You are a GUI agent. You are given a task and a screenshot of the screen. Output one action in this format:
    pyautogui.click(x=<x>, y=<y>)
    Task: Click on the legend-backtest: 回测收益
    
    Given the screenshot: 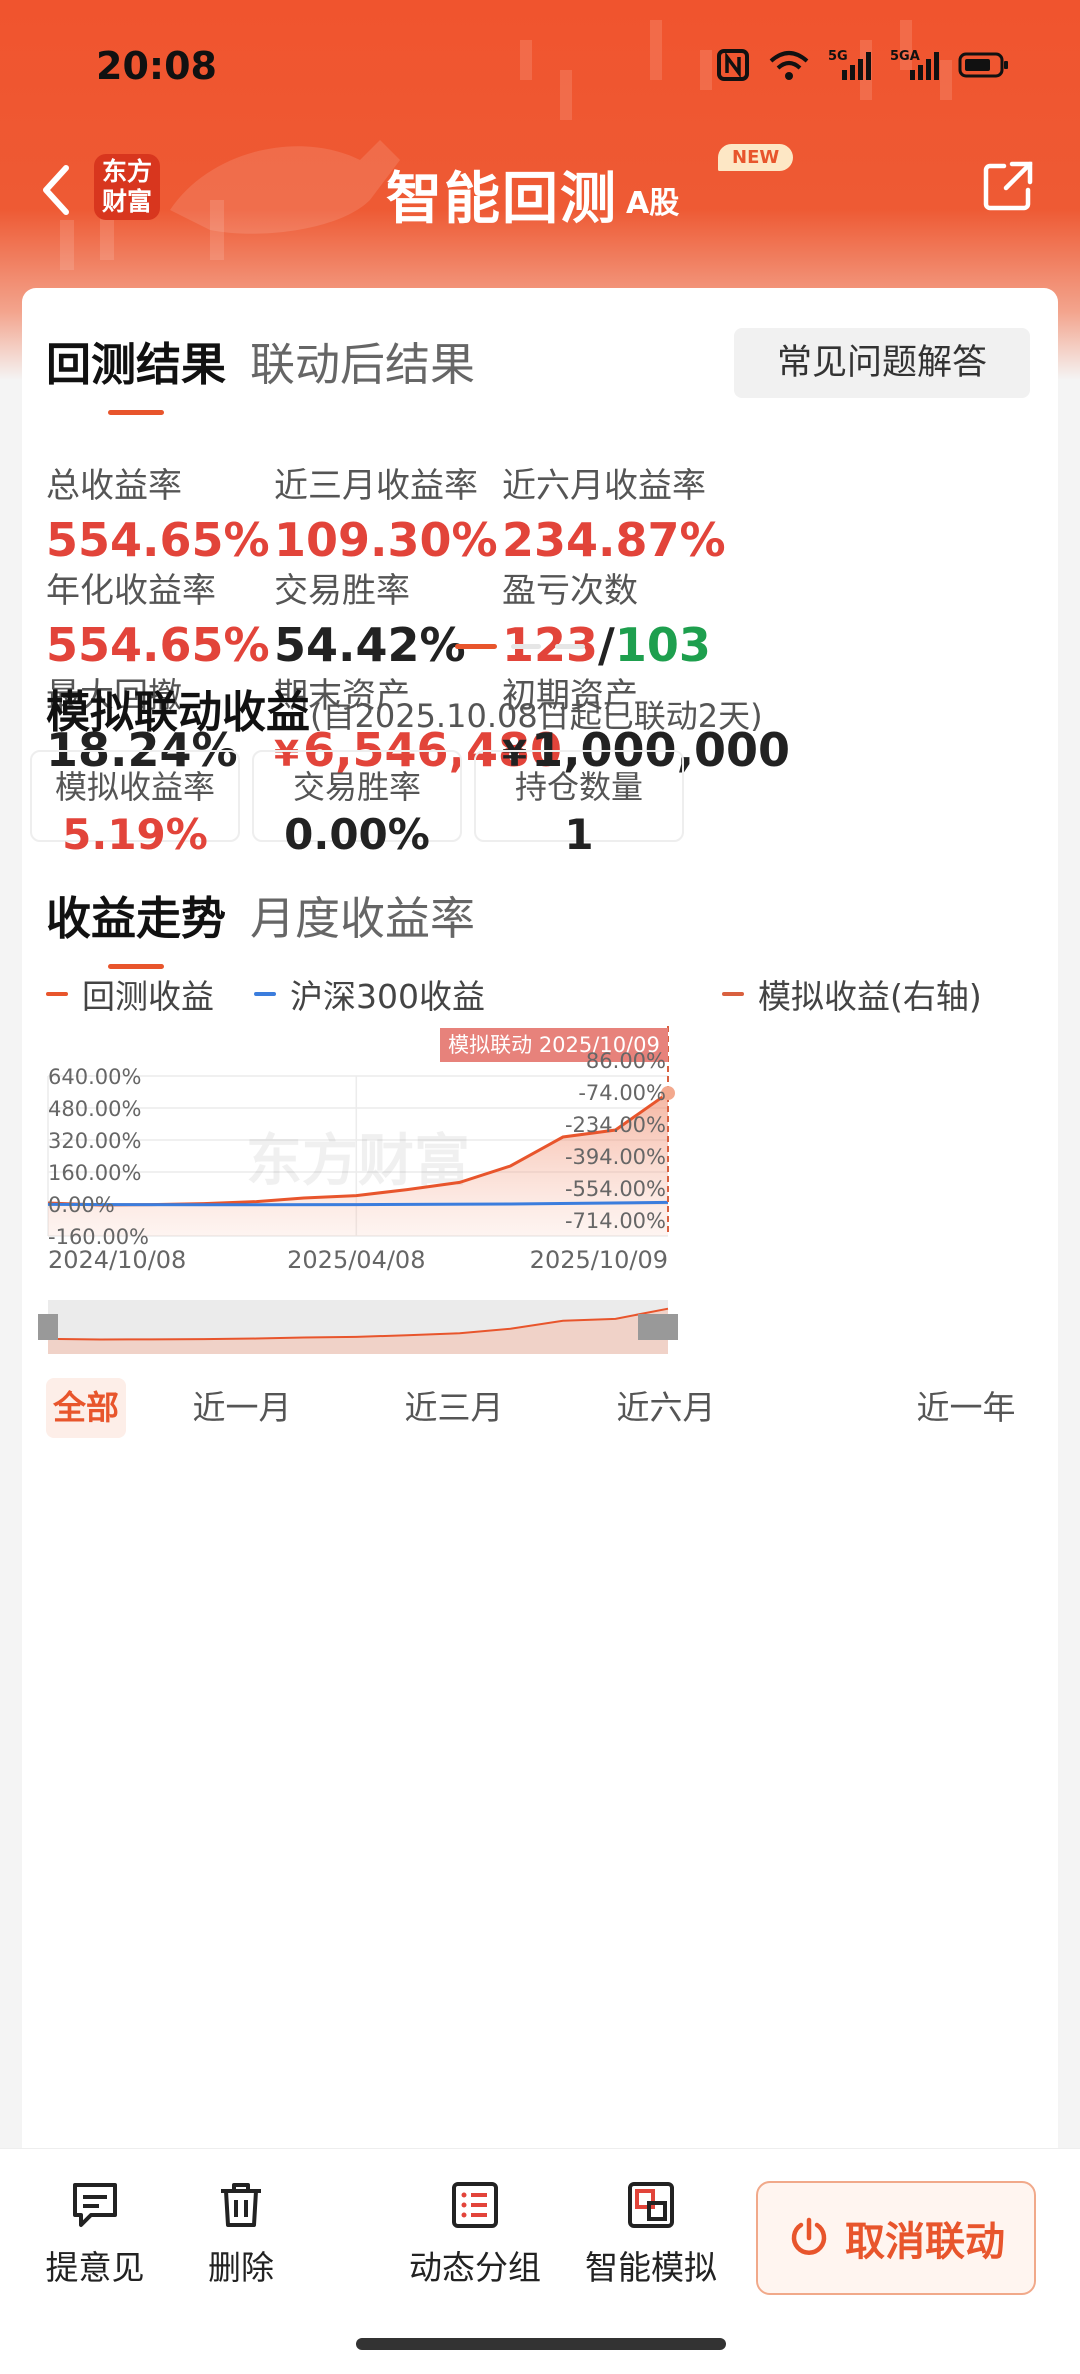 What is the action you would take?
    pyautogui.click(x=130, y=994)
    